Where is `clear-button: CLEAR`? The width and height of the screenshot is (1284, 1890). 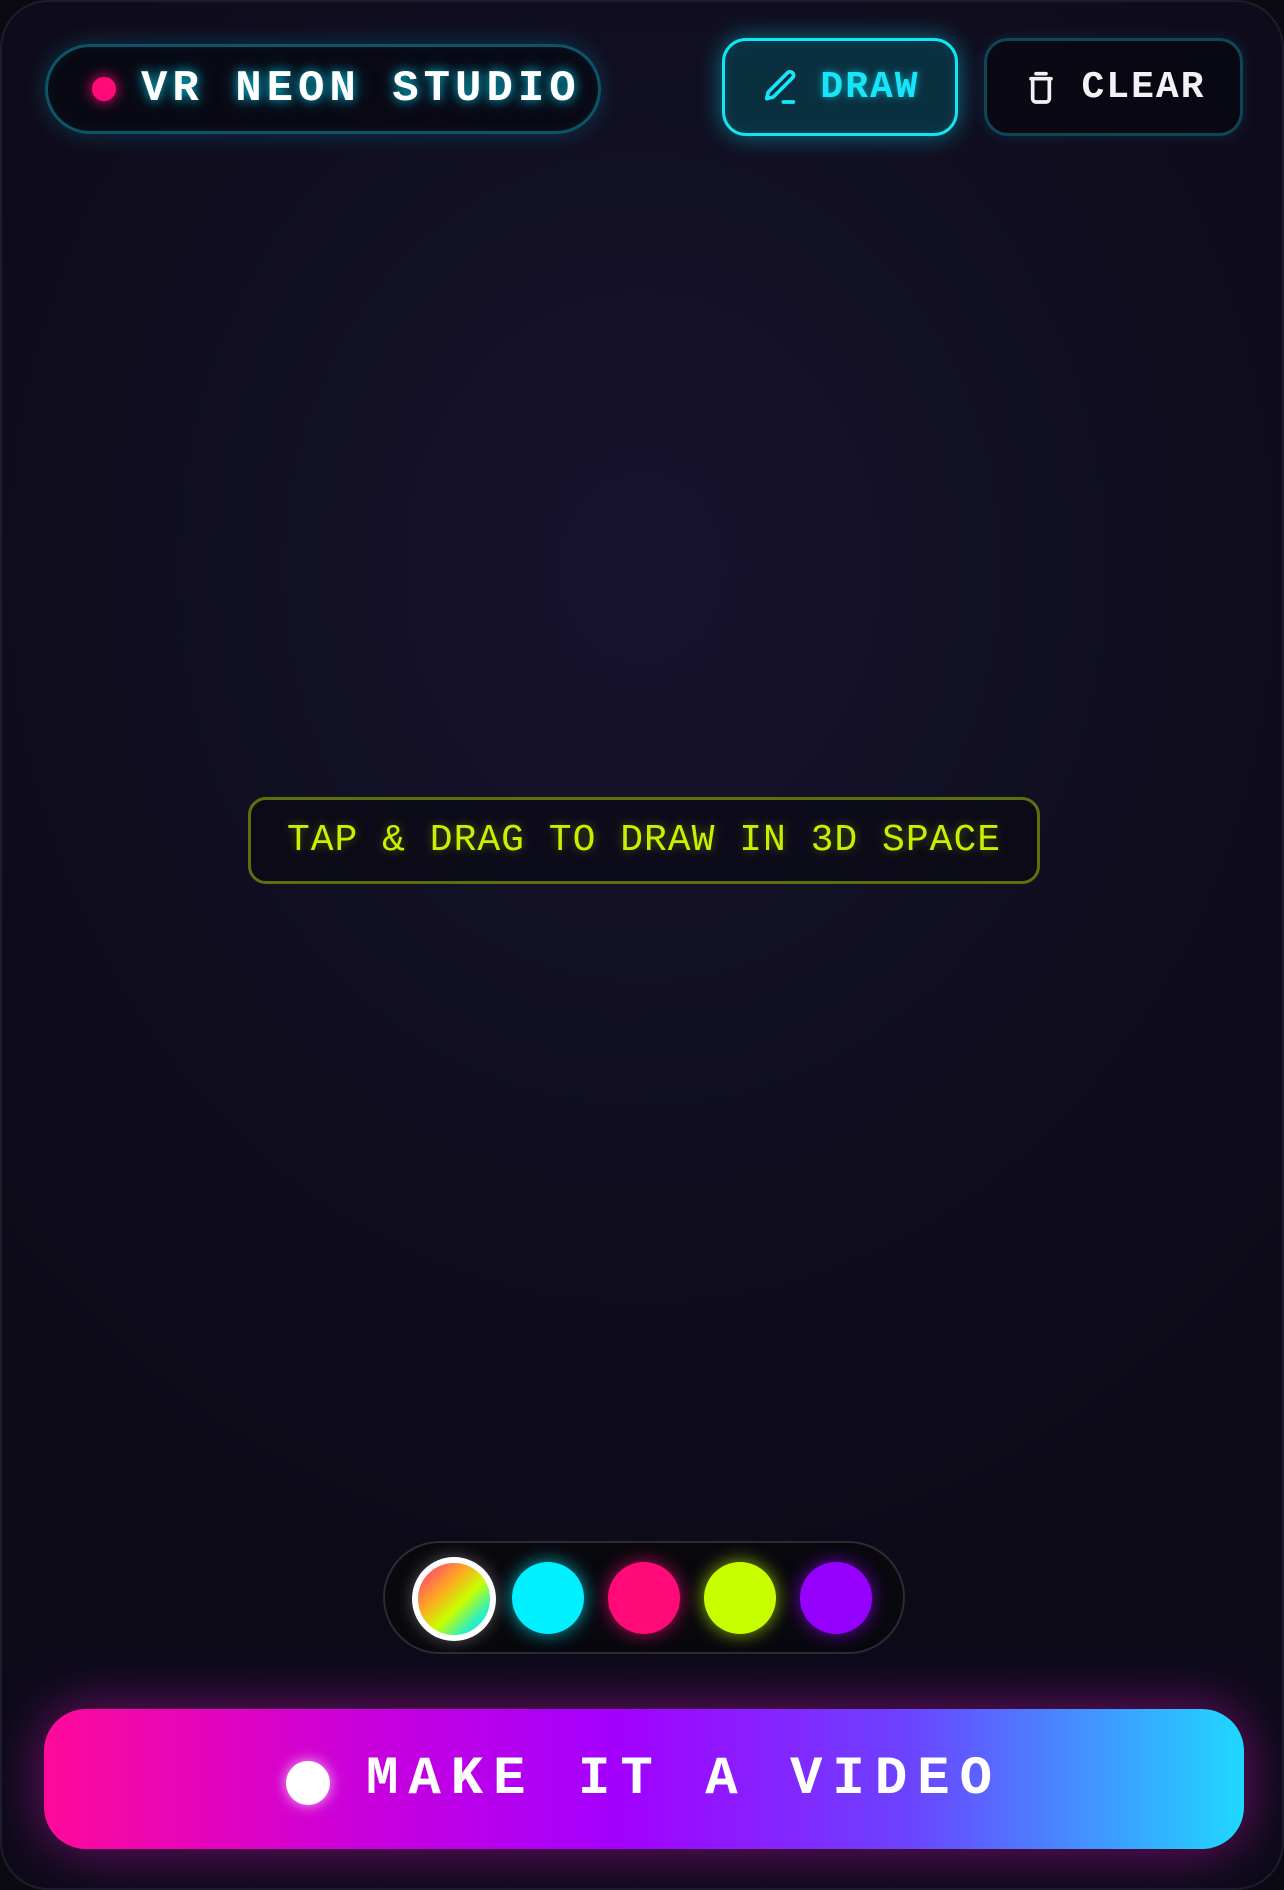
clear-button: CLEAR is located at coordinates (1113, 87).